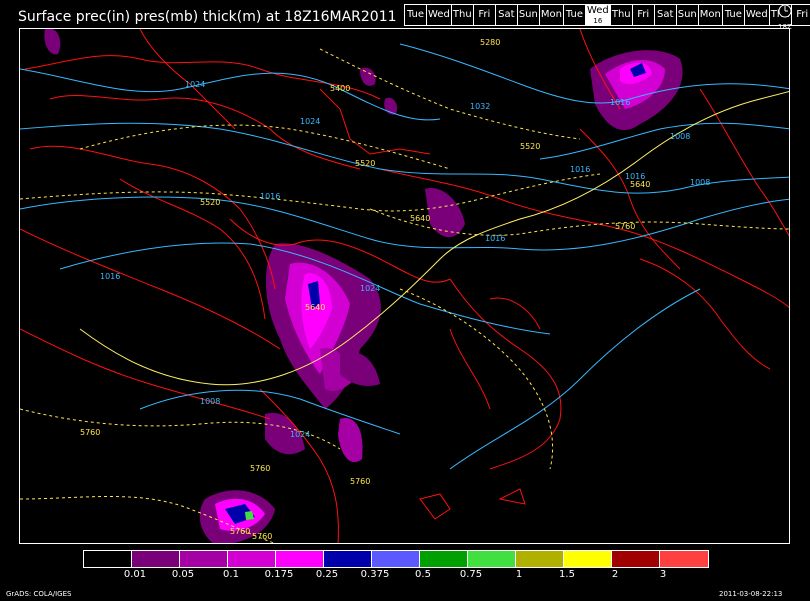 The image size is (810, 601). I want to click on day-cell: Wed 16, so click(597, 15).